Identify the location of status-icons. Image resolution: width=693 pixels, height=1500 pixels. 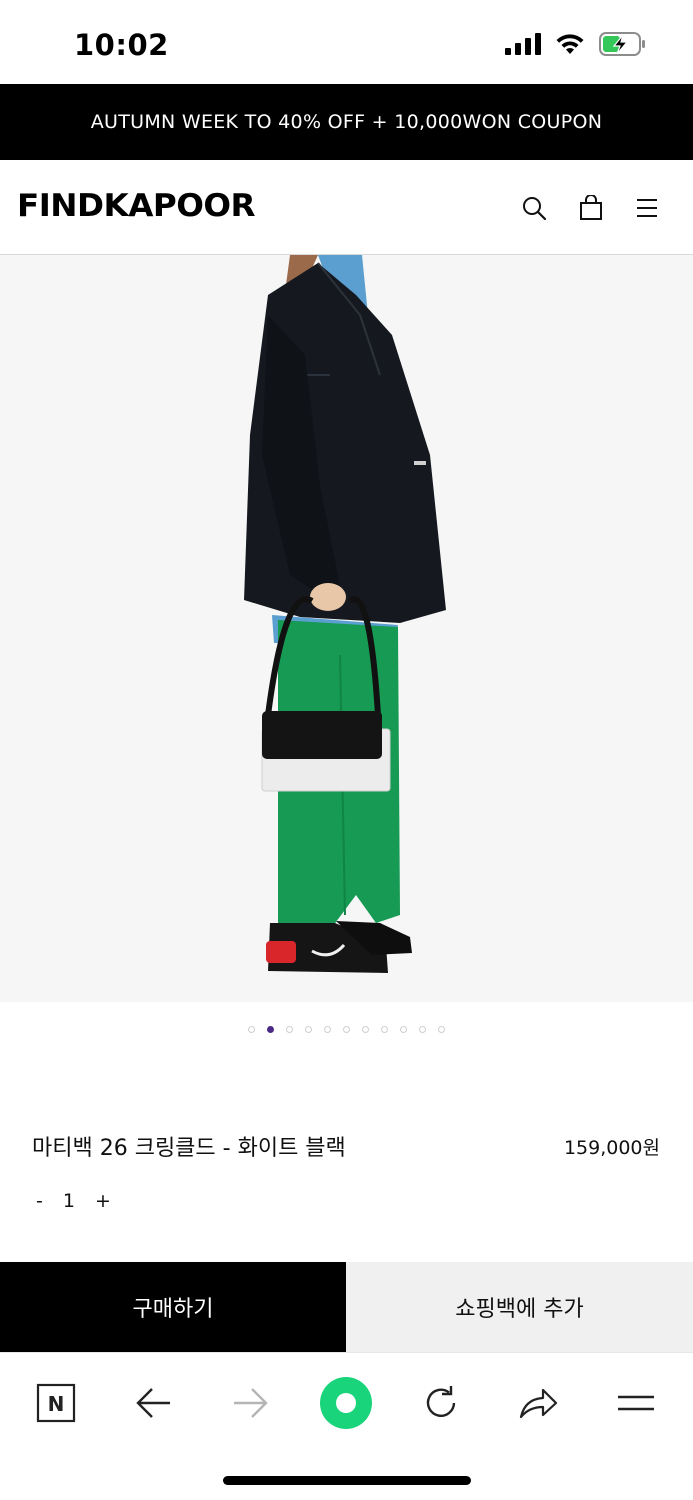
(576, 44).